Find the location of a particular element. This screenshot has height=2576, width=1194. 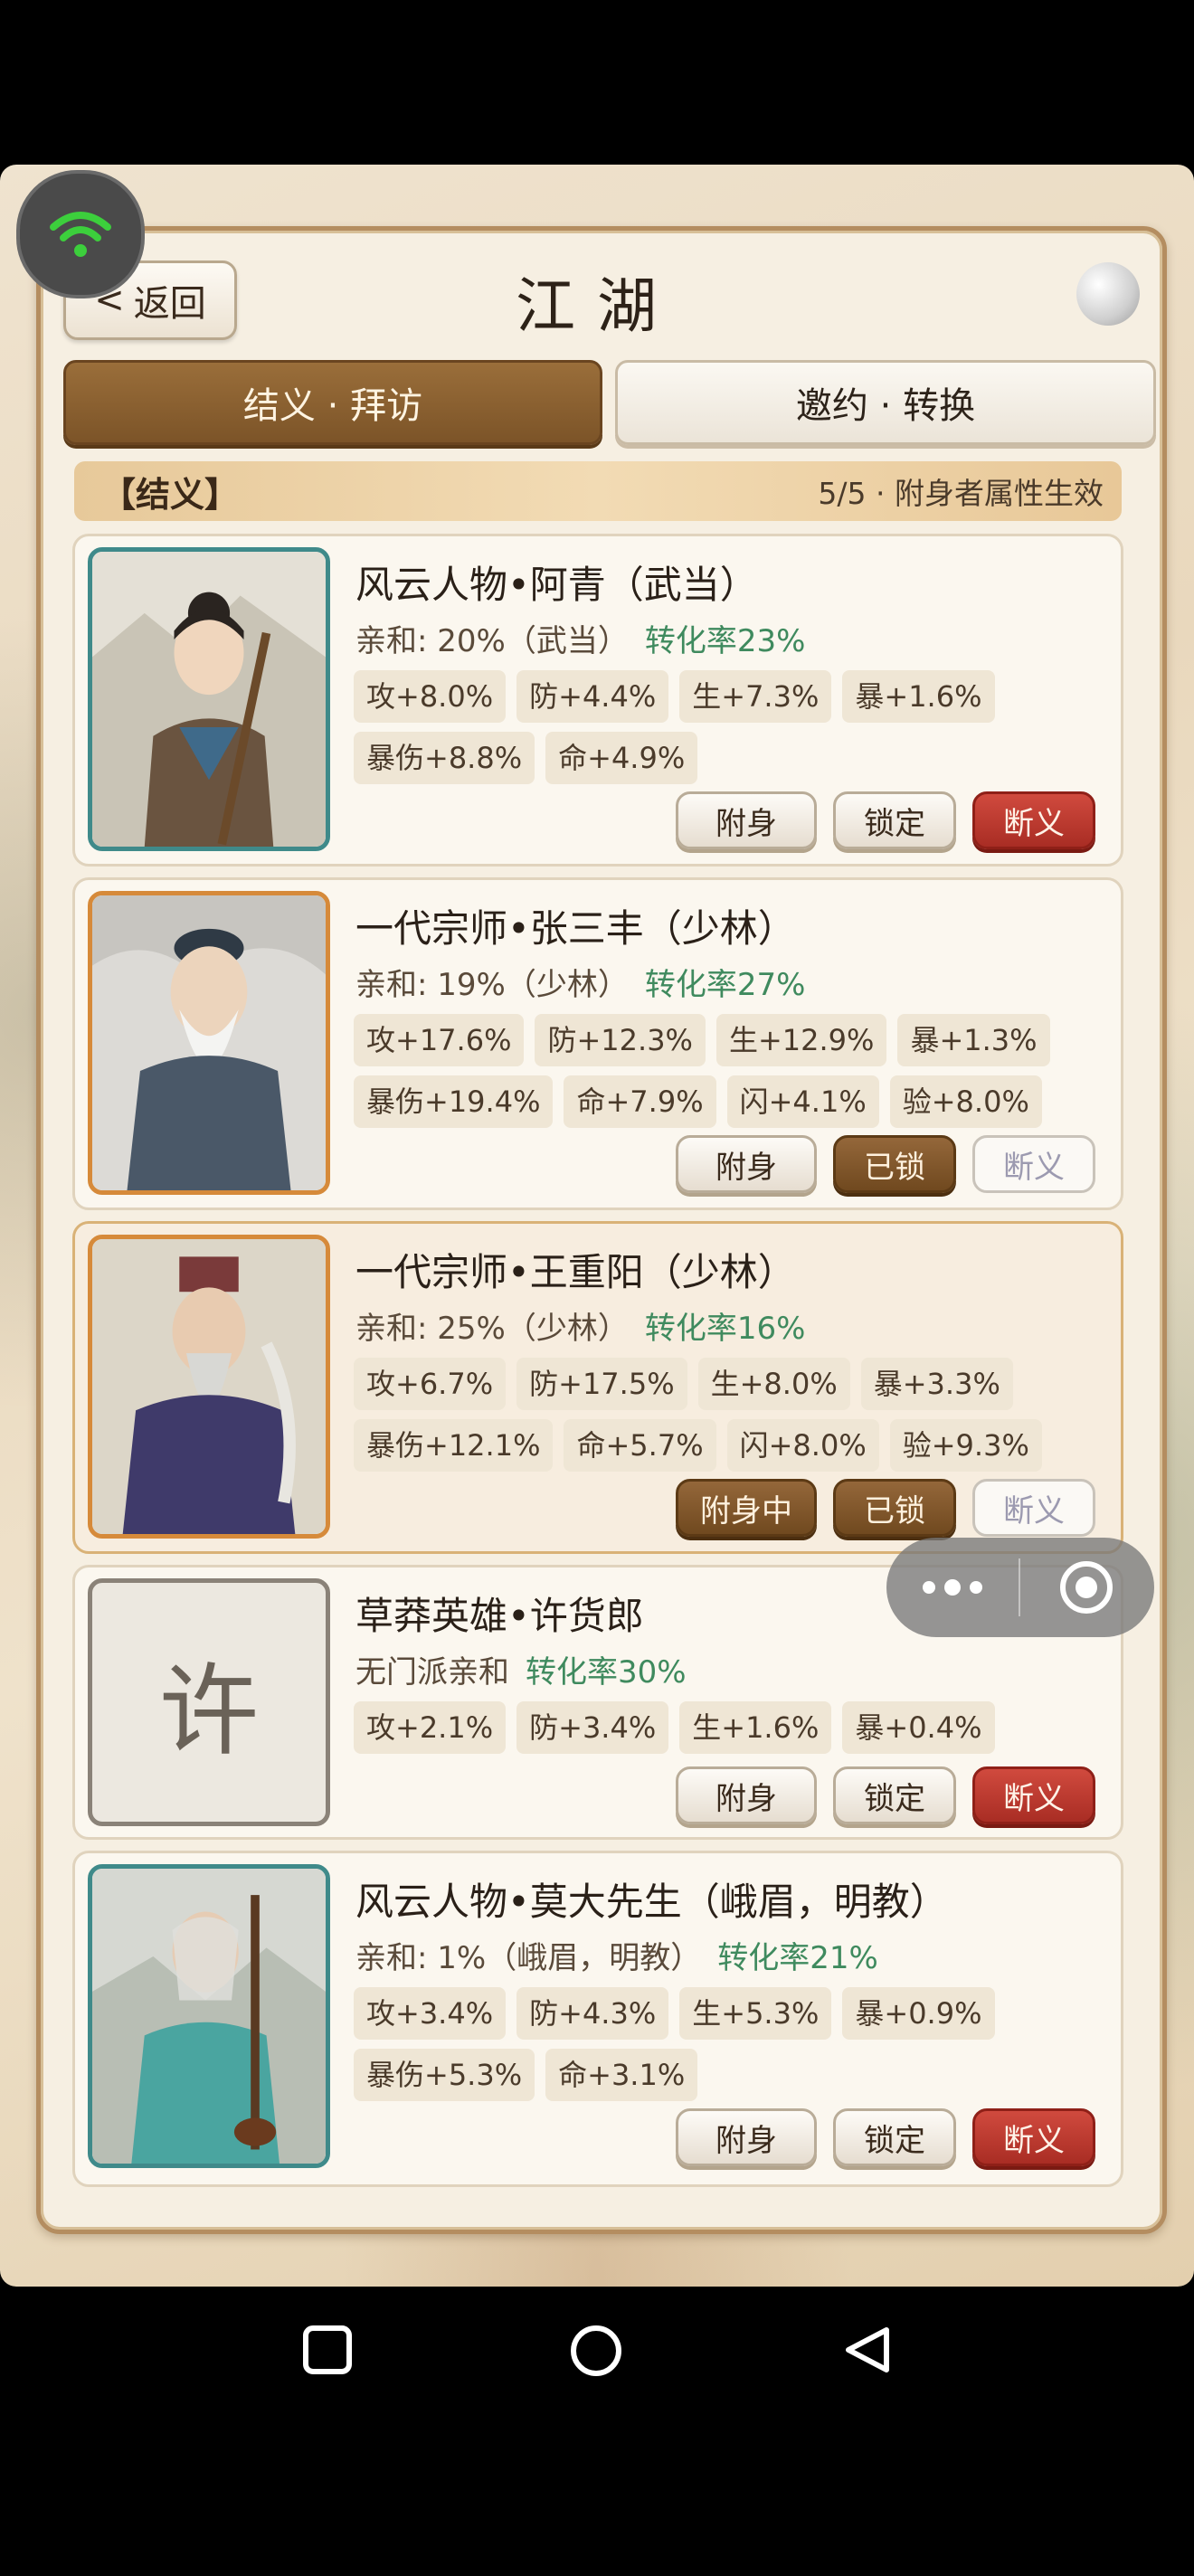

affinity-text: 无门派亲和 is located at coordinates (432, 1672).